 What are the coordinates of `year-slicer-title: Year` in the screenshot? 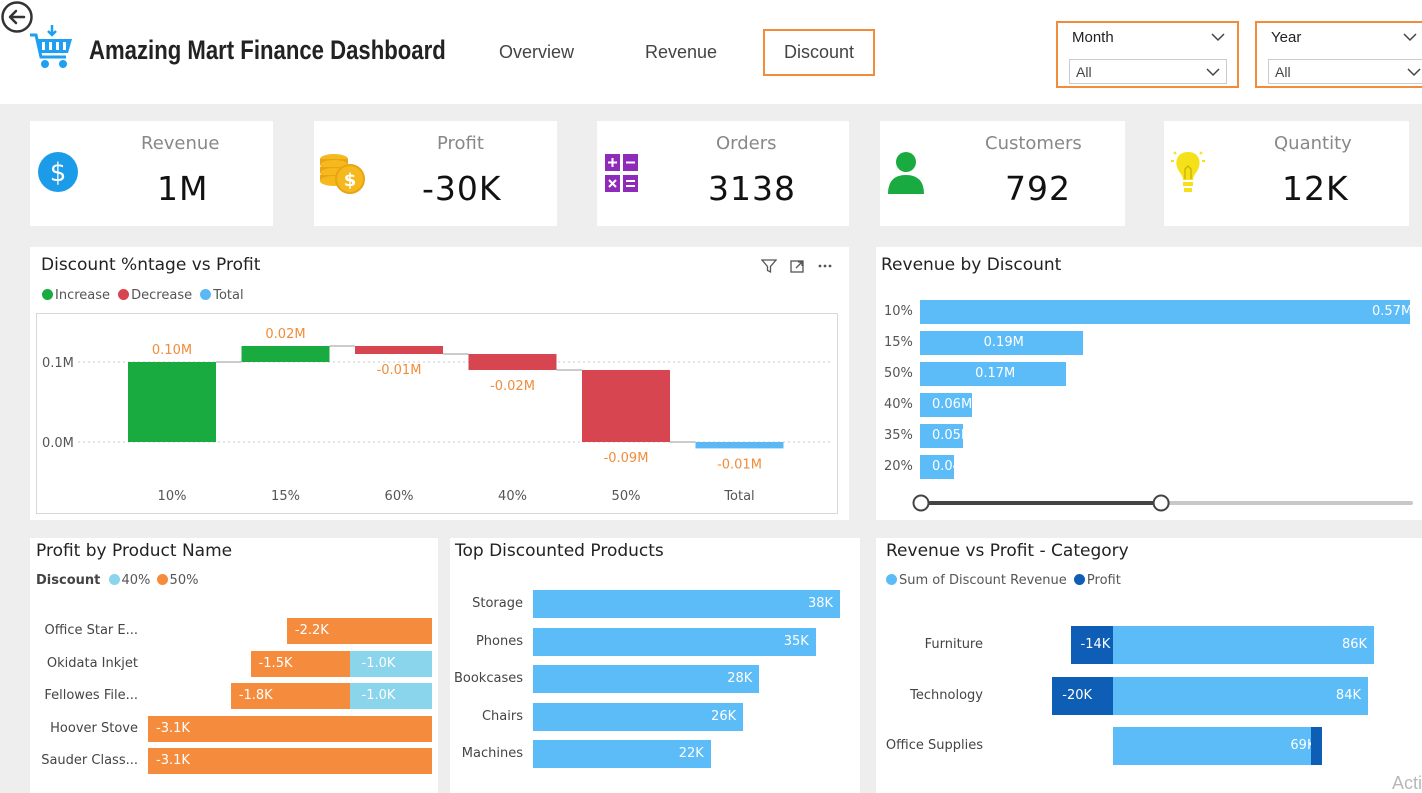 It's located at (1286, 37).